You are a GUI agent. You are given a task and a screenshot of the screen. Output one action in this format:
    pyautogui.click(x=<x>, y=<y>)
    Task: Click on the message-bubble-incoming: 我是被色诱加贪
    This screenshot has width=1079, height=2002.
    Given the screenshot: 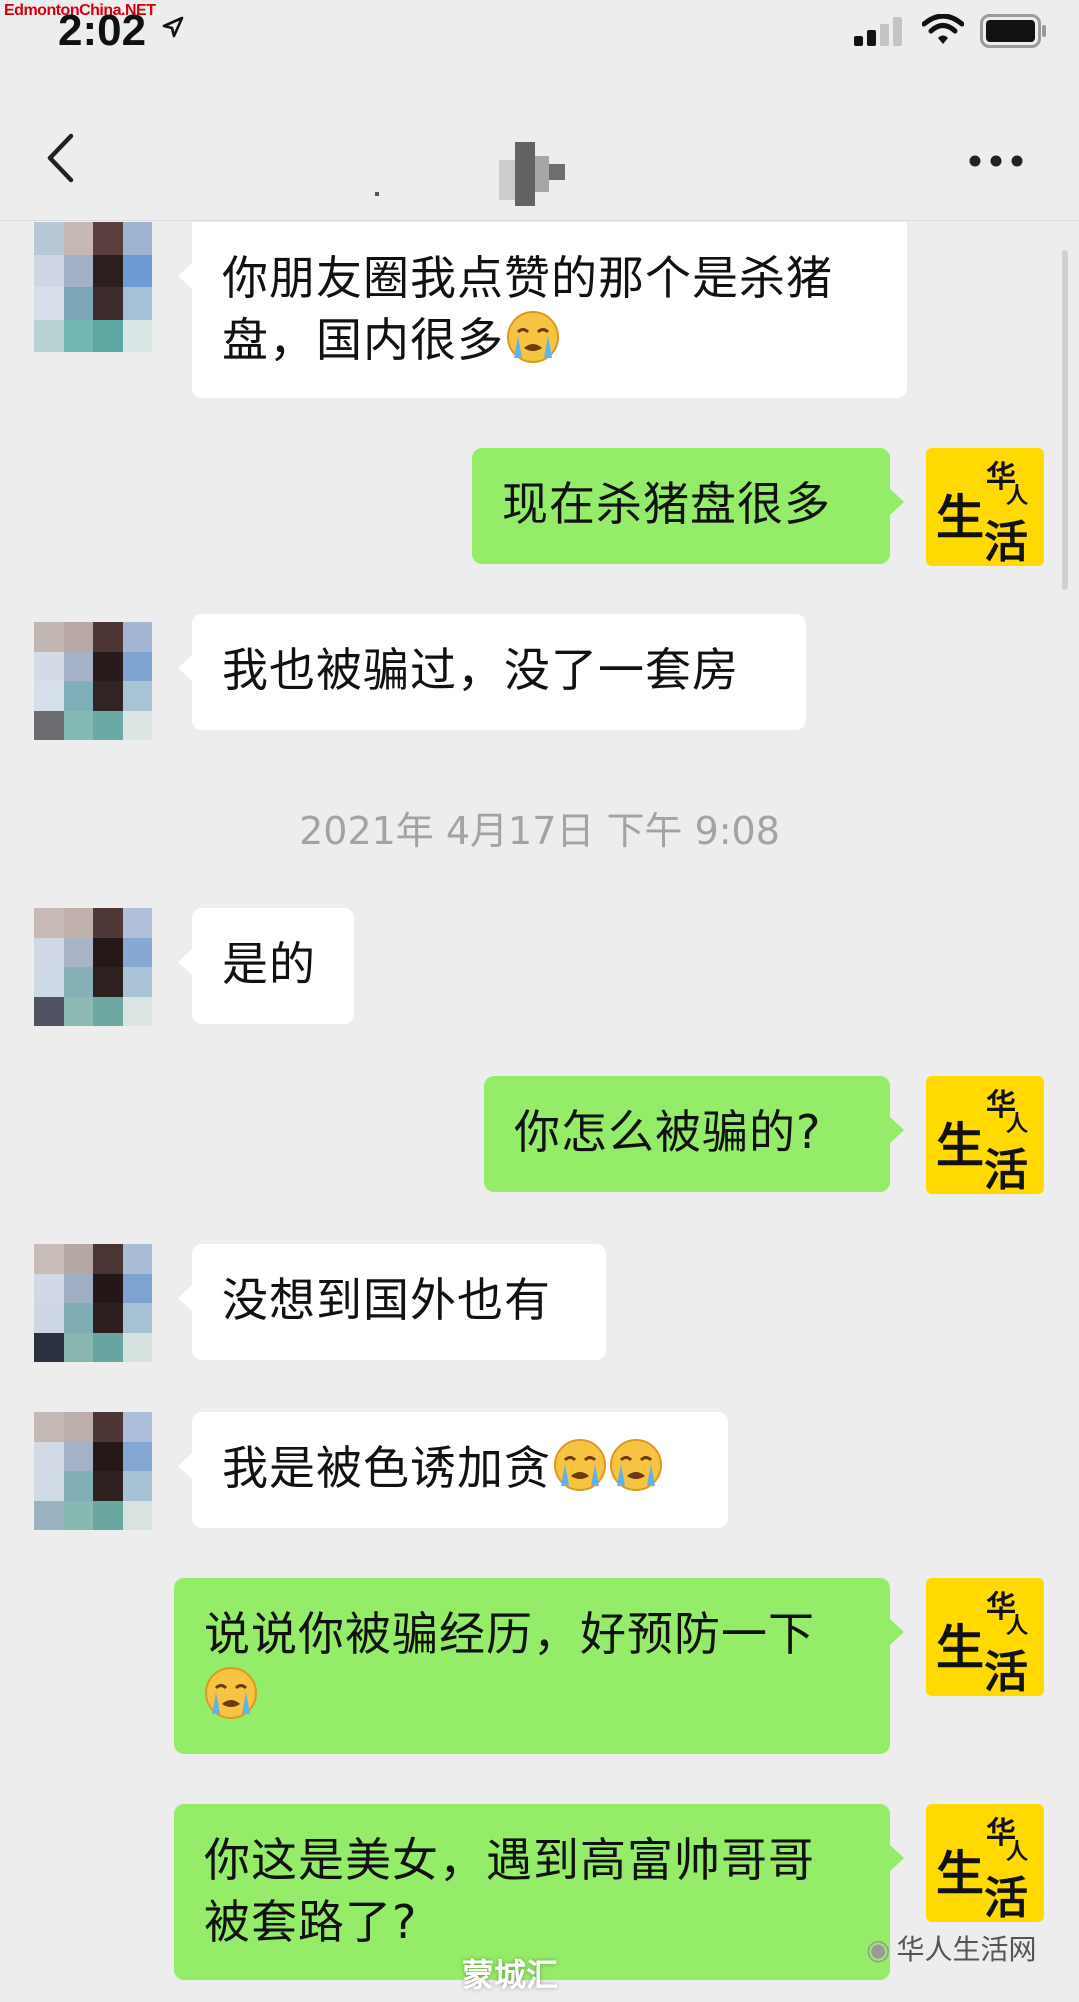 What is the action you would take?
    pyautogui.click(x=453, y=1470)
    